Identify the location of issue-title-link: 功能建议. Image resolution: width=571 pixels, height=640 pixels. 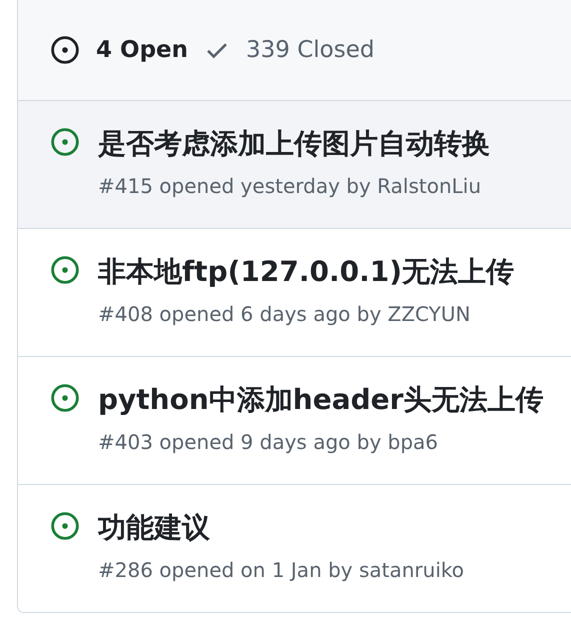
(281, 528).